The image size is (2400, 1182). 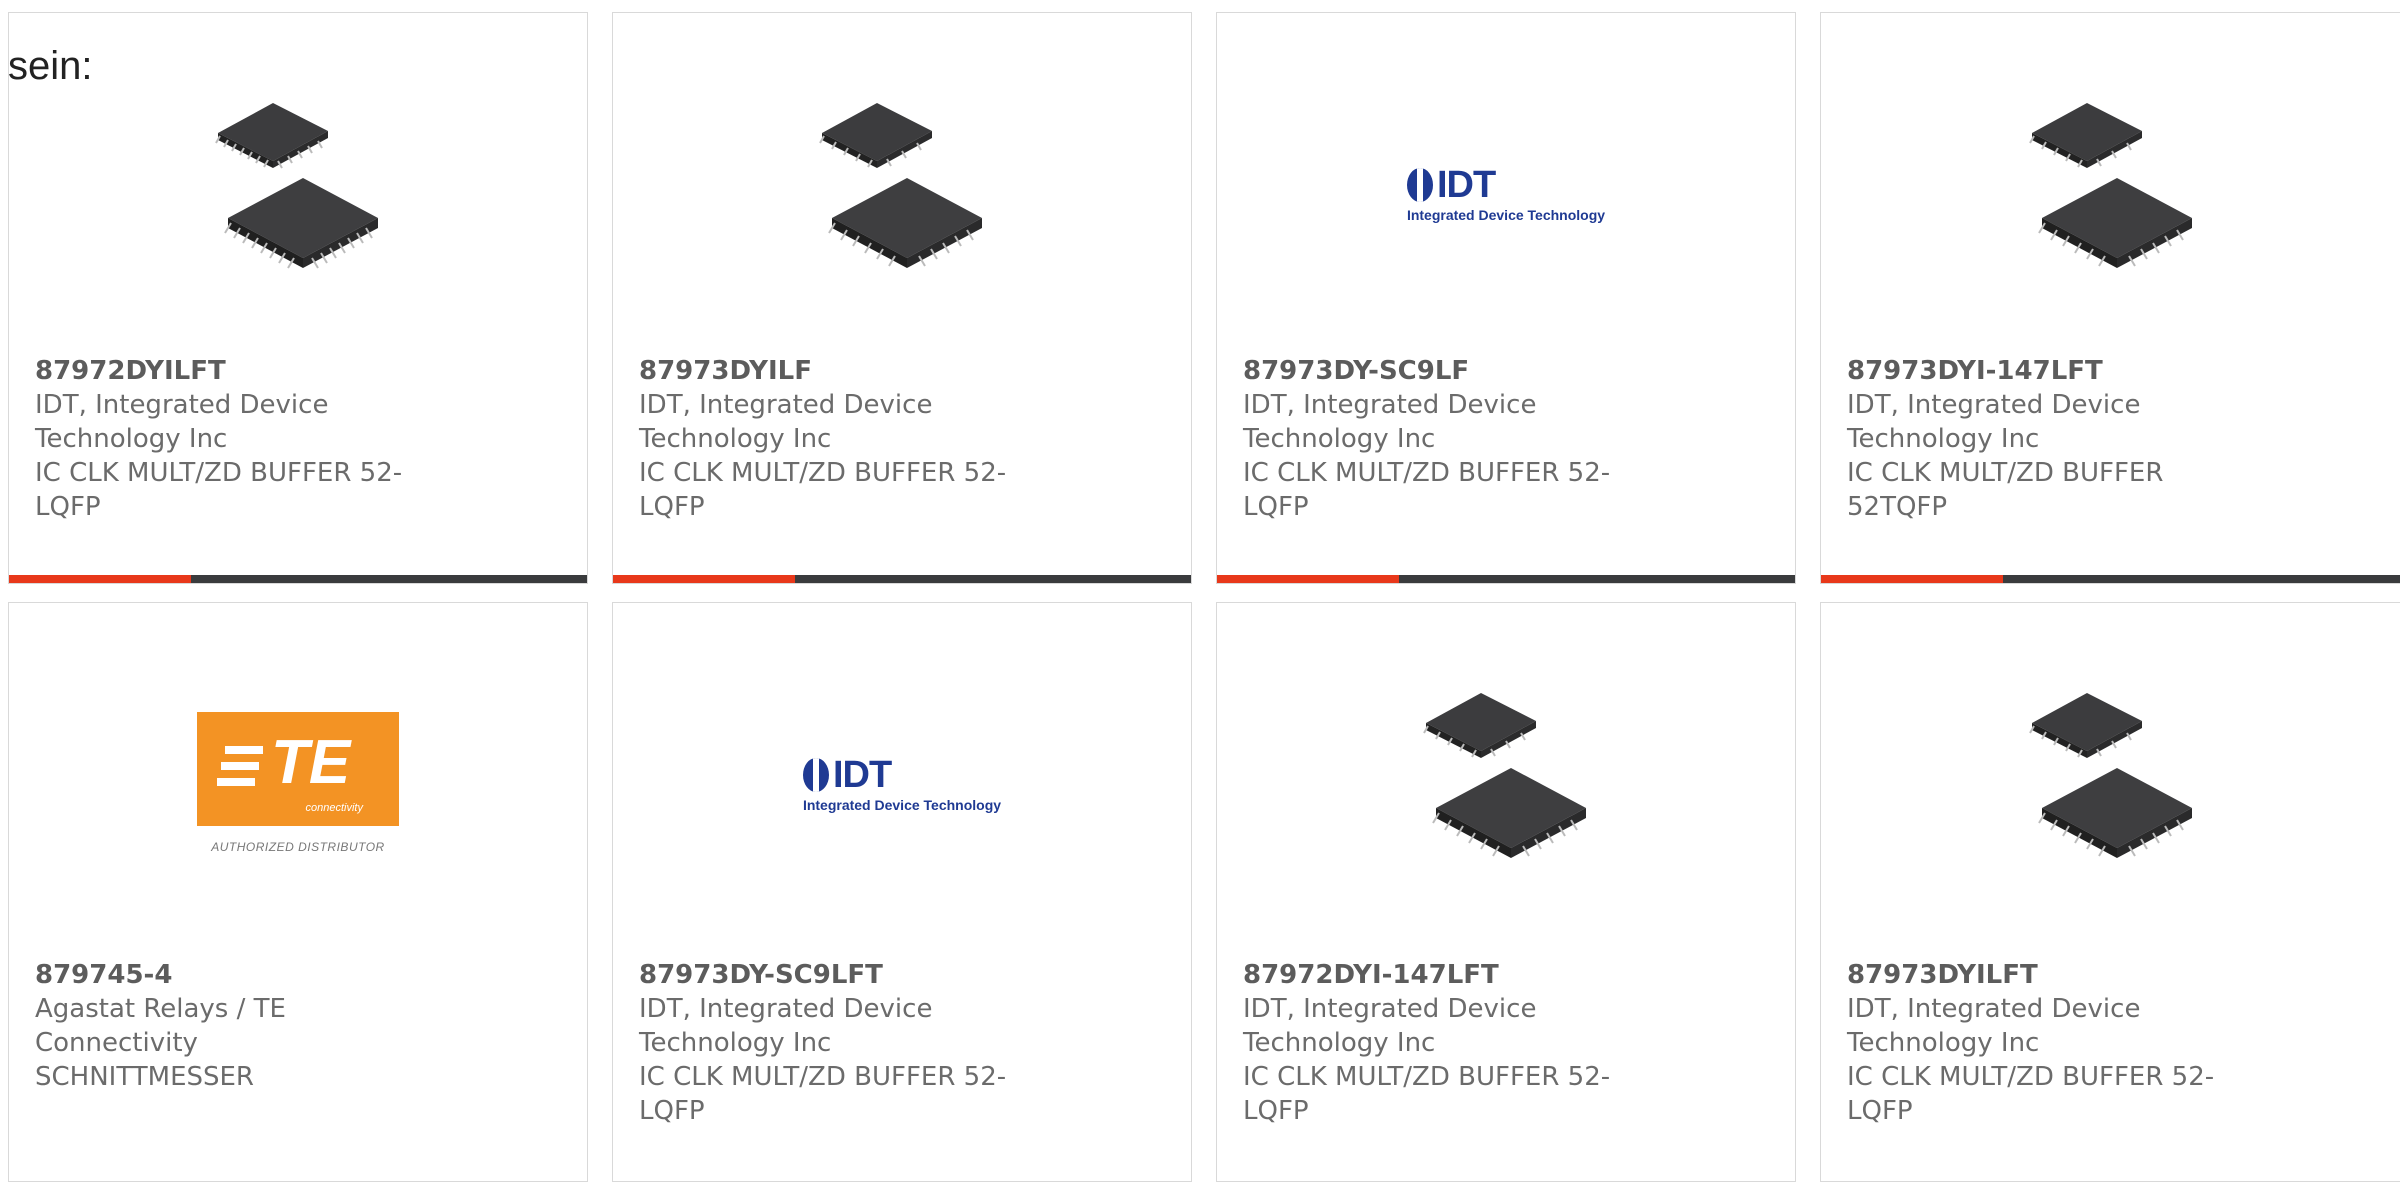 I want to click on description: SCHNITTMESSER, so click(x=144, y=1077).